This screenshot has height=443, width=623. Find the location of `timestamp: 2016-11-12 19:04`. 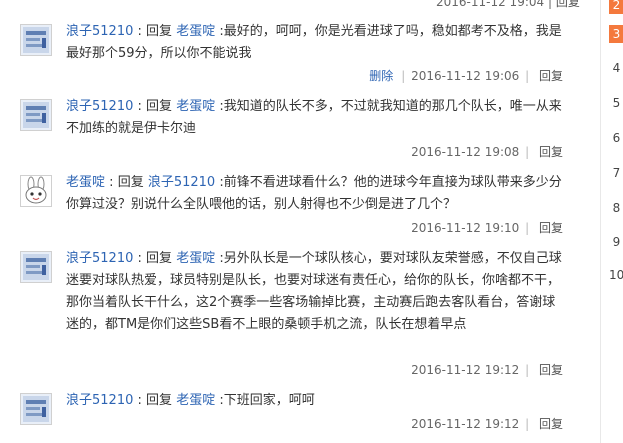

timestamp: 2016-11-12 19:04 is located at coordinates (490, 4).